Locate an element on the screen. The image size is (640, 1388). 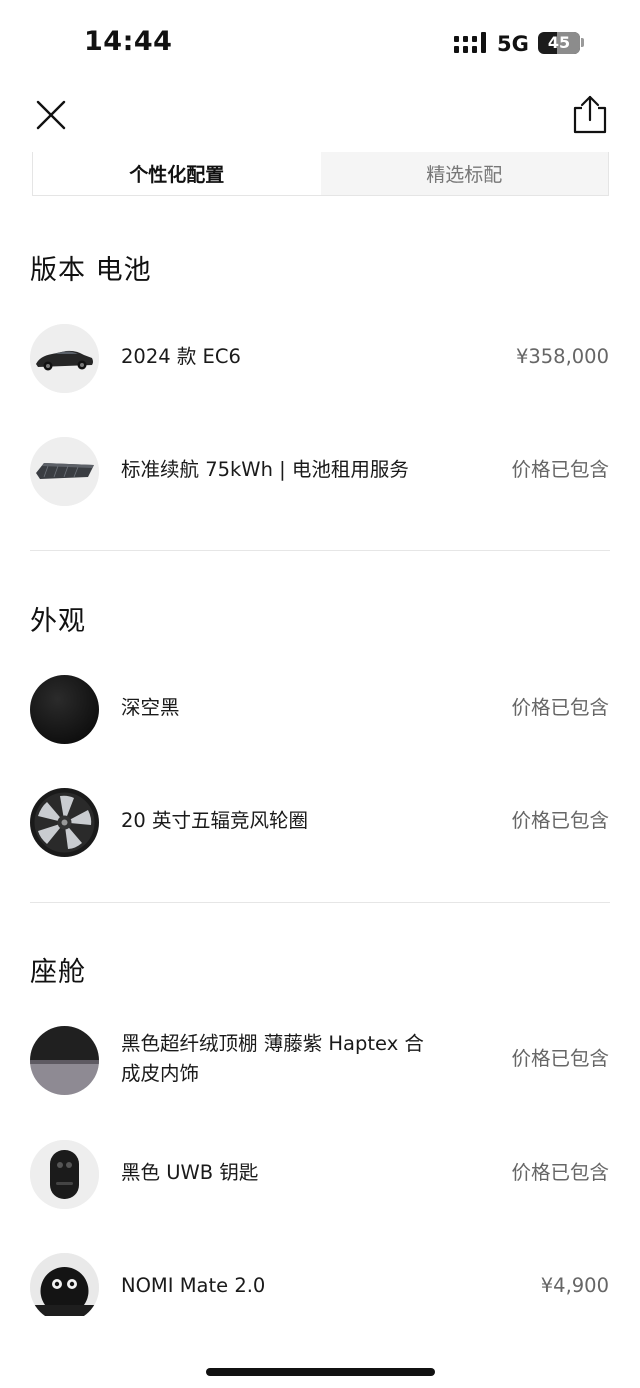
list-item-interior: 黑色超纤绒顶棚 薄藤紫 Haptex 合 成皮内饰 价格已包含 is located at coordinates (320, 1061).